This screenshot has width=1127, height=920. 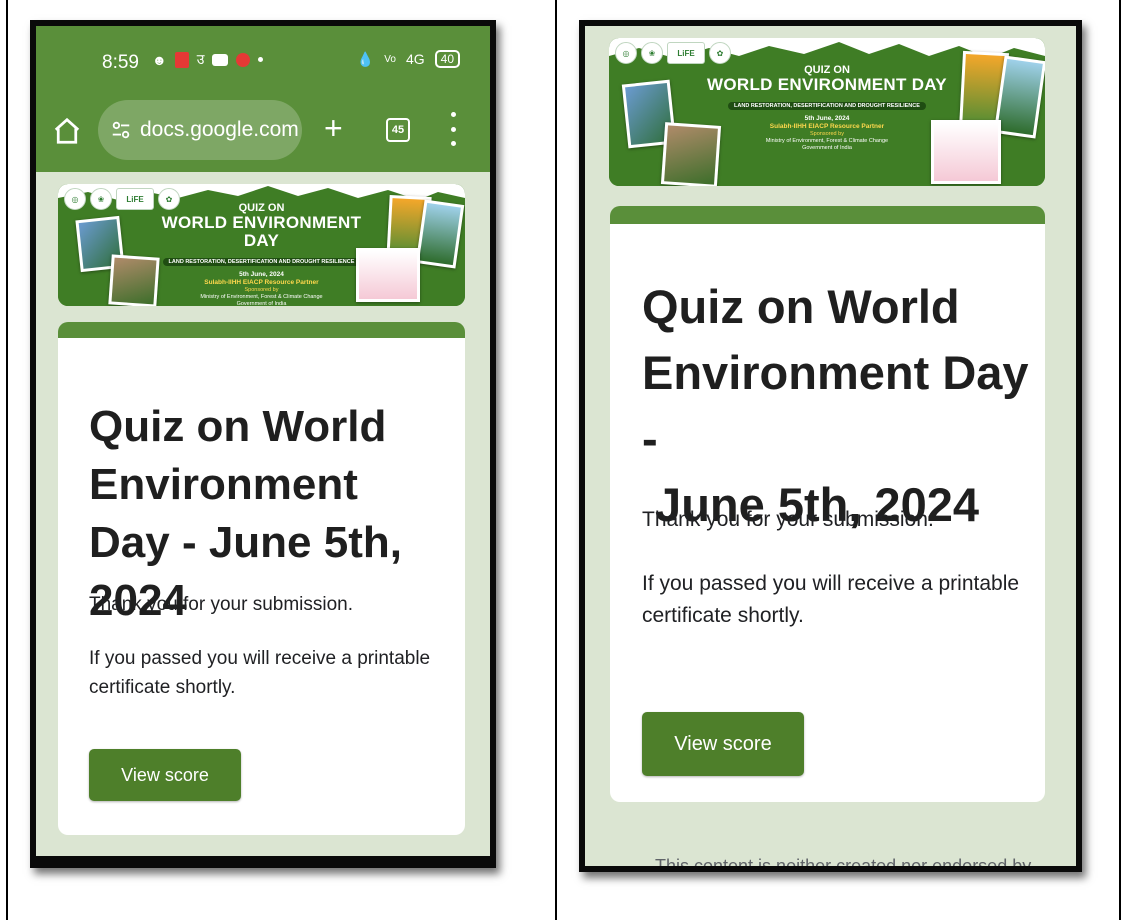 I want to click on form-title-line2: Environment Day -, so click(x=835, y=405).